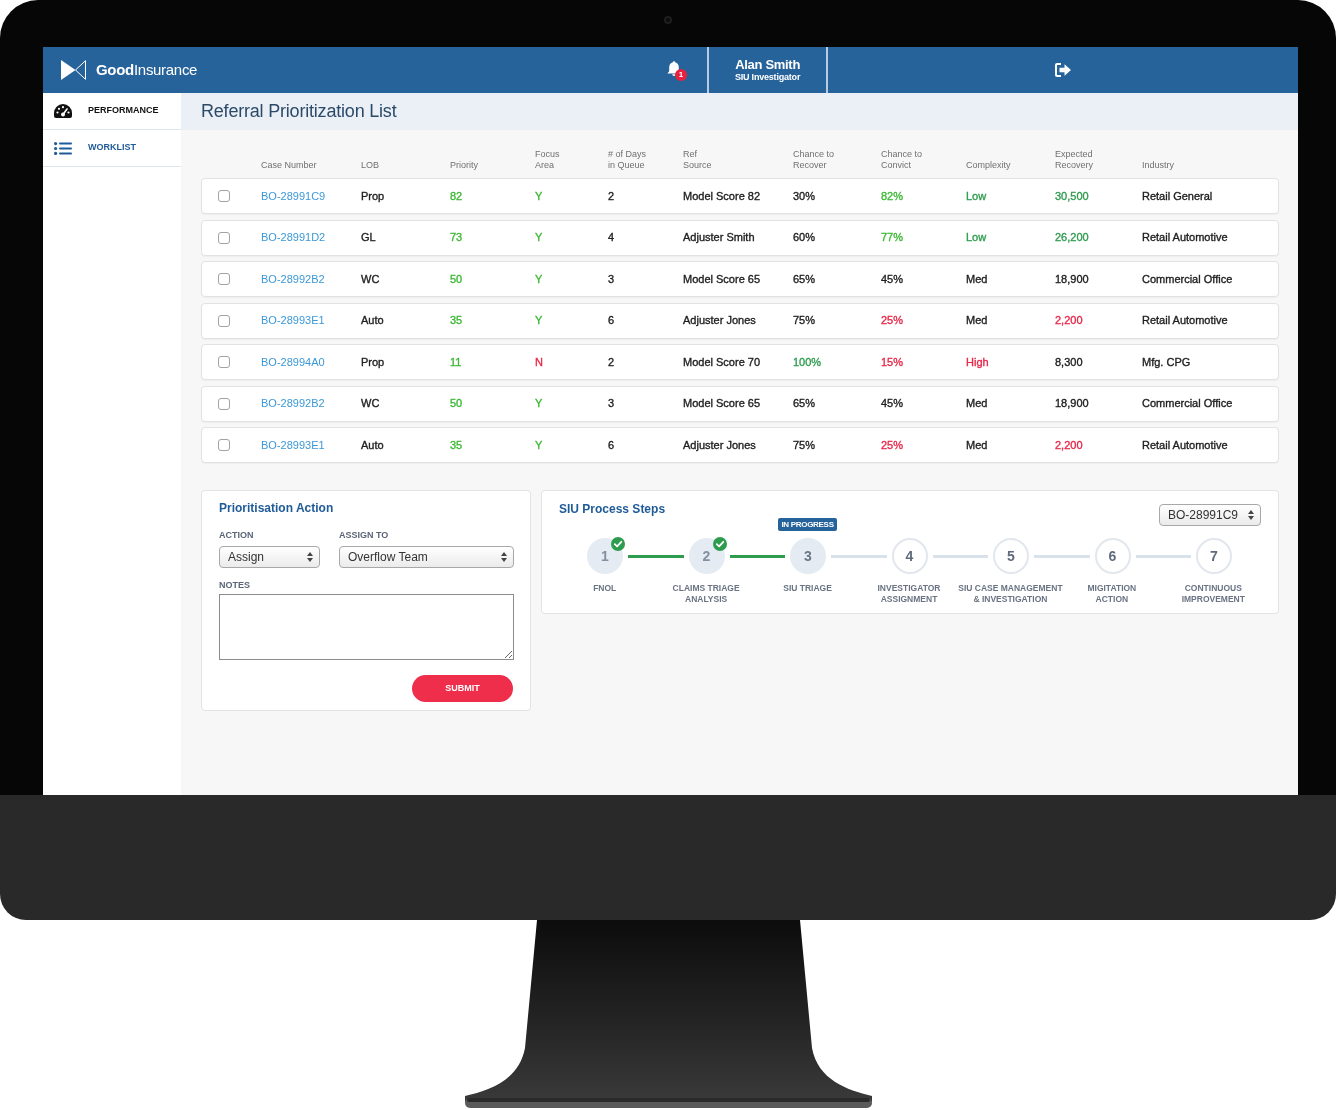 Image resolution: width=1336 pixels, height=1110 pixels. What do you see at coordinates (1074, 160) in the screenshot?
I see `column-header: Expected Recovery` at bounding box center [1074, 160].